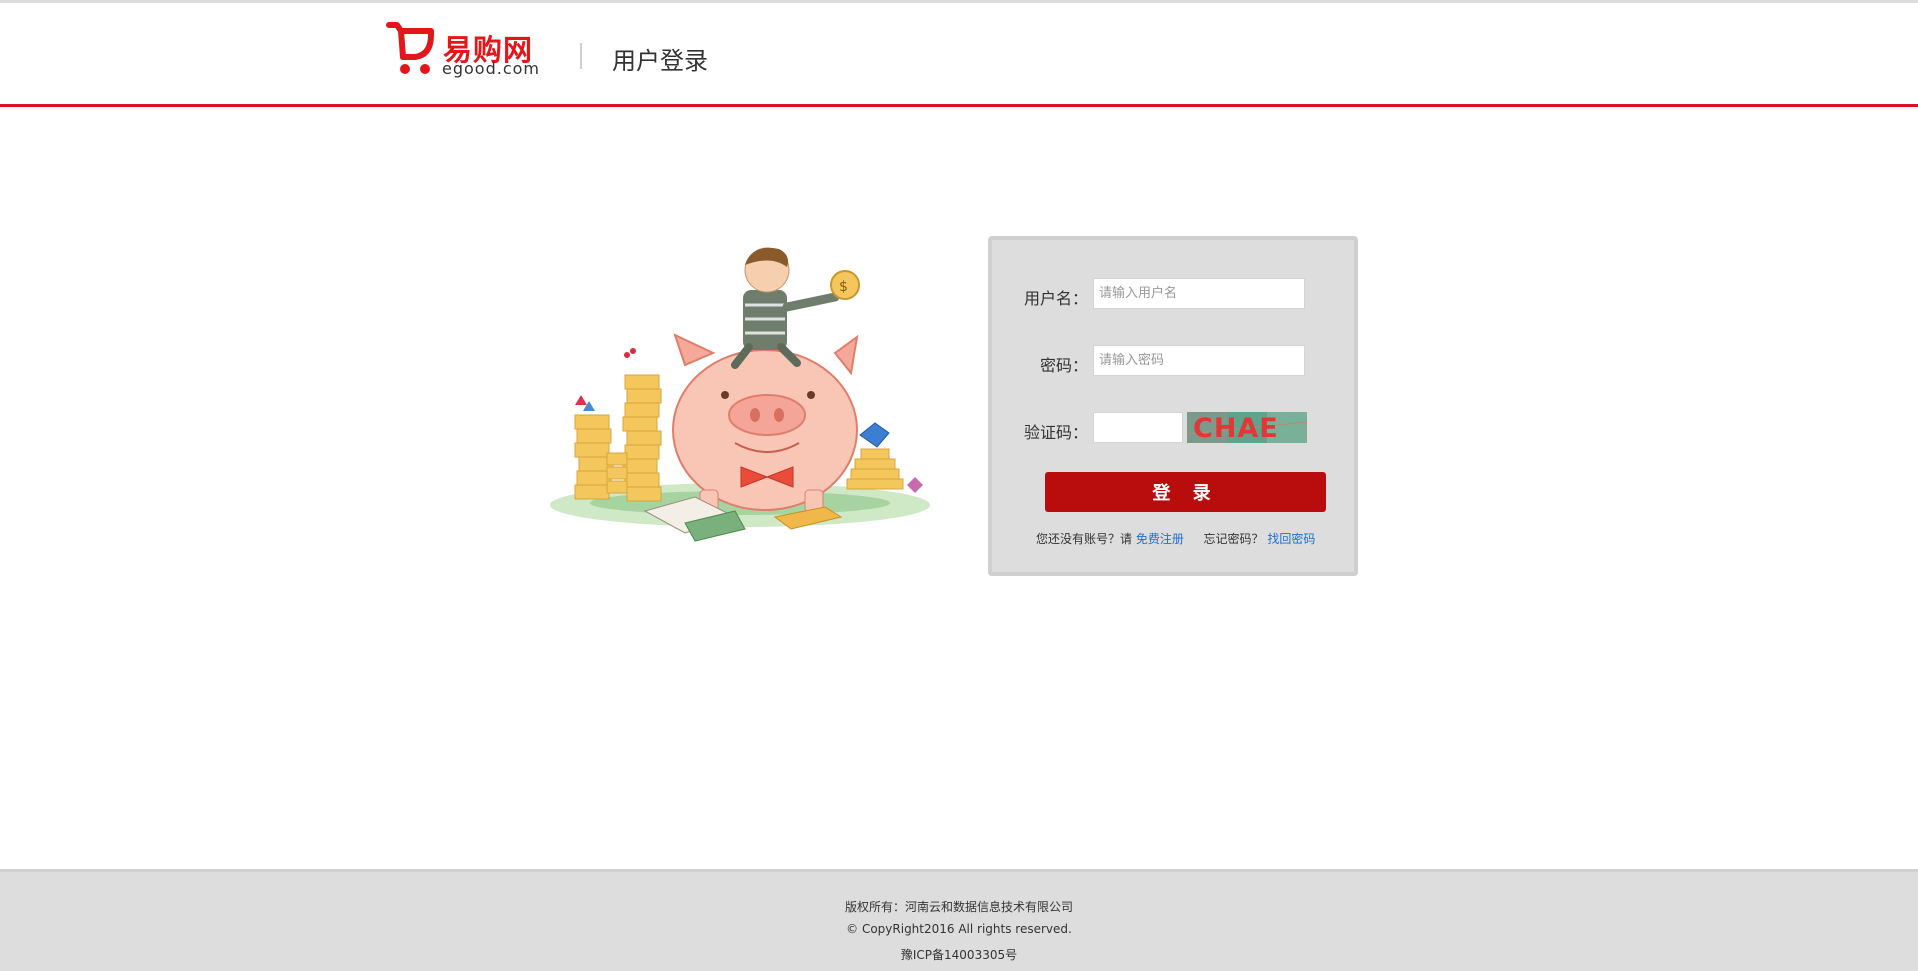 This screenshot has width=1918, height=971. I want to click on page-title: 用户登录, so click(660, 61).